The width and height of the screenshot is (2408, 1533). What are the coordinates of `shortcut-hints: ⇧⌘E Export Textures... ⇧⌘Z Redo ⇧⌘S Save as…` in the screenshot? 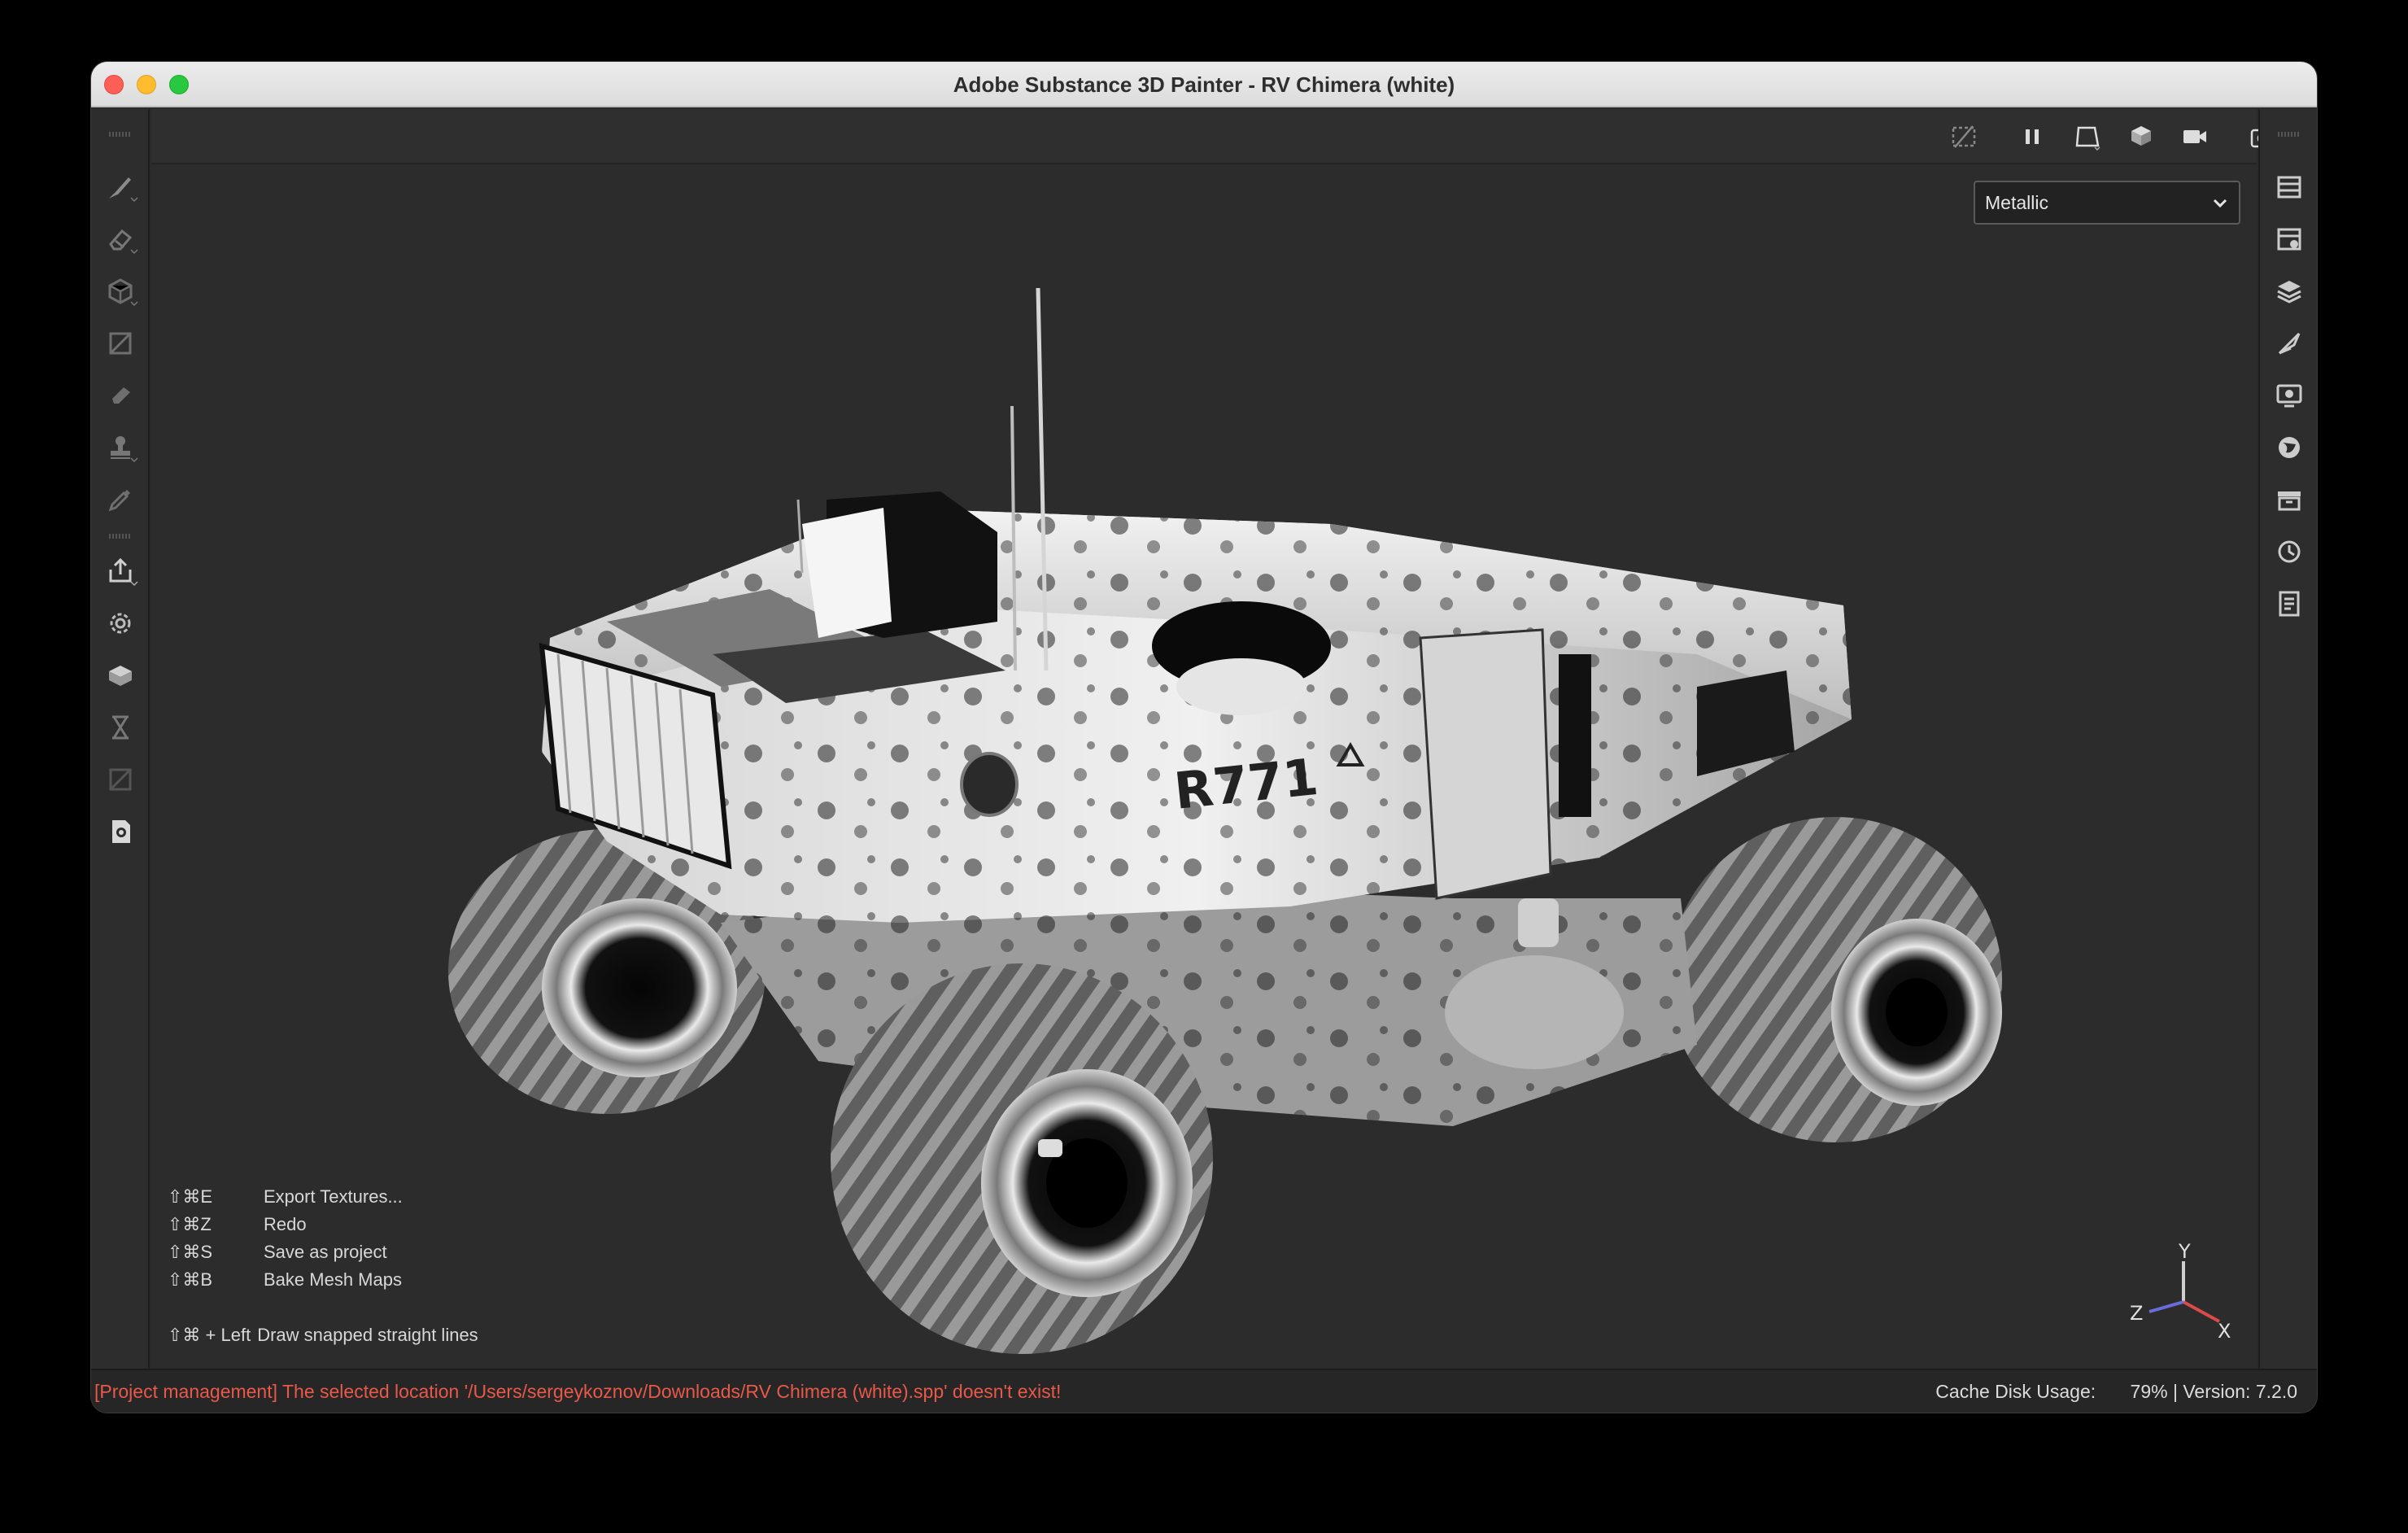 It's located at (323, 1266).